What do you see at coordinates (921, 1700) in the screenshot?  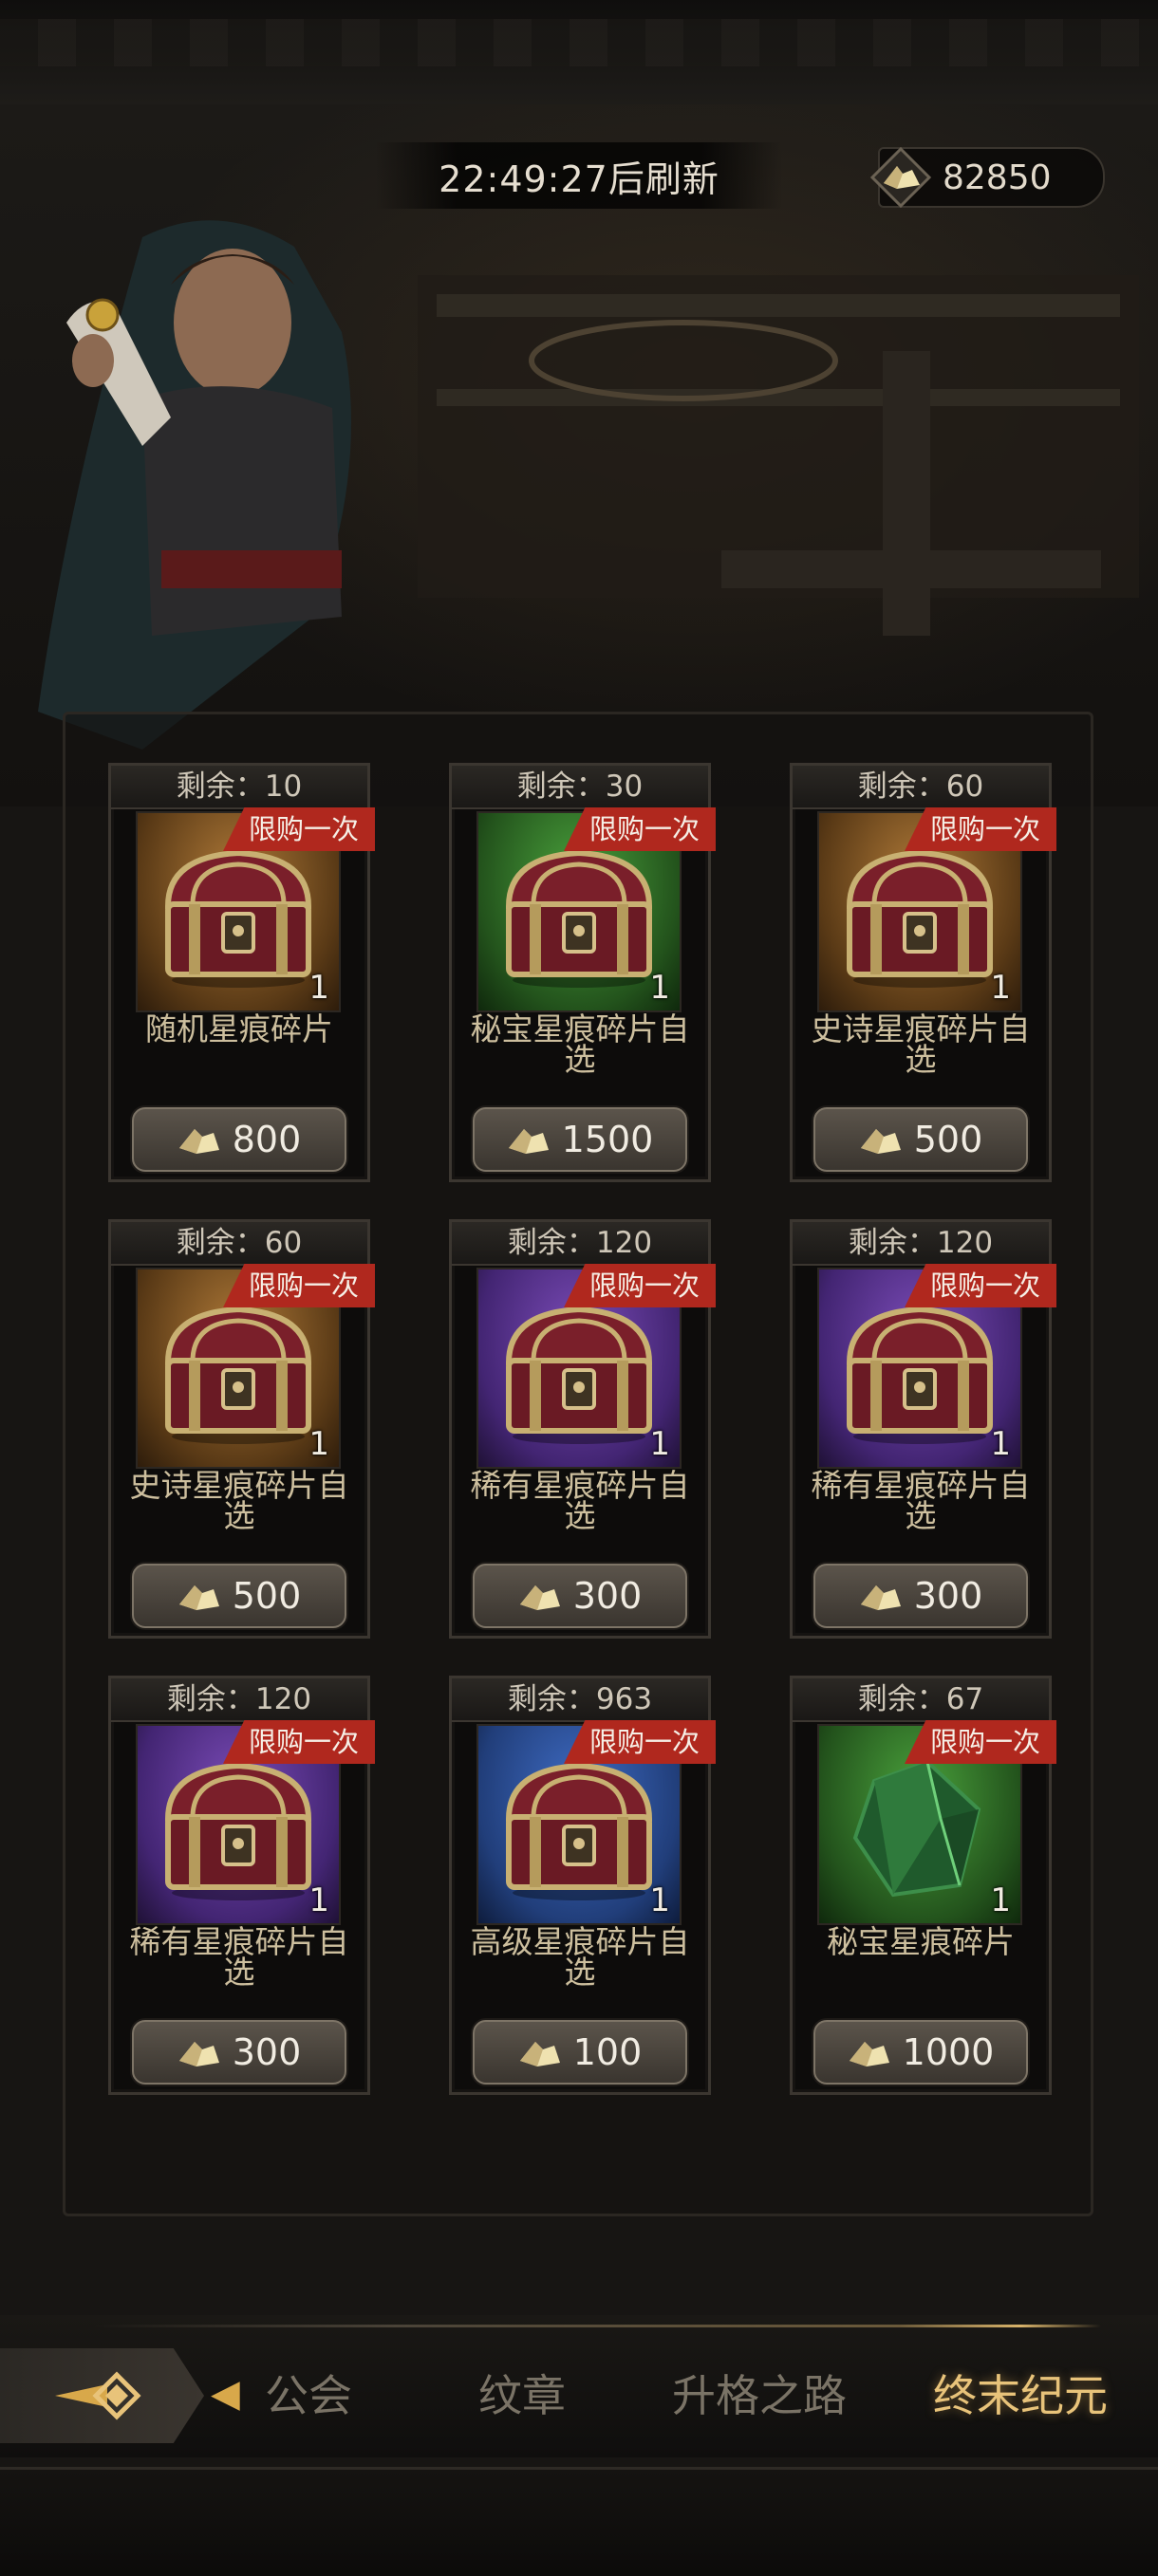 I see `remaining-count: 剩余：67` at bounding box center [921, 1700].